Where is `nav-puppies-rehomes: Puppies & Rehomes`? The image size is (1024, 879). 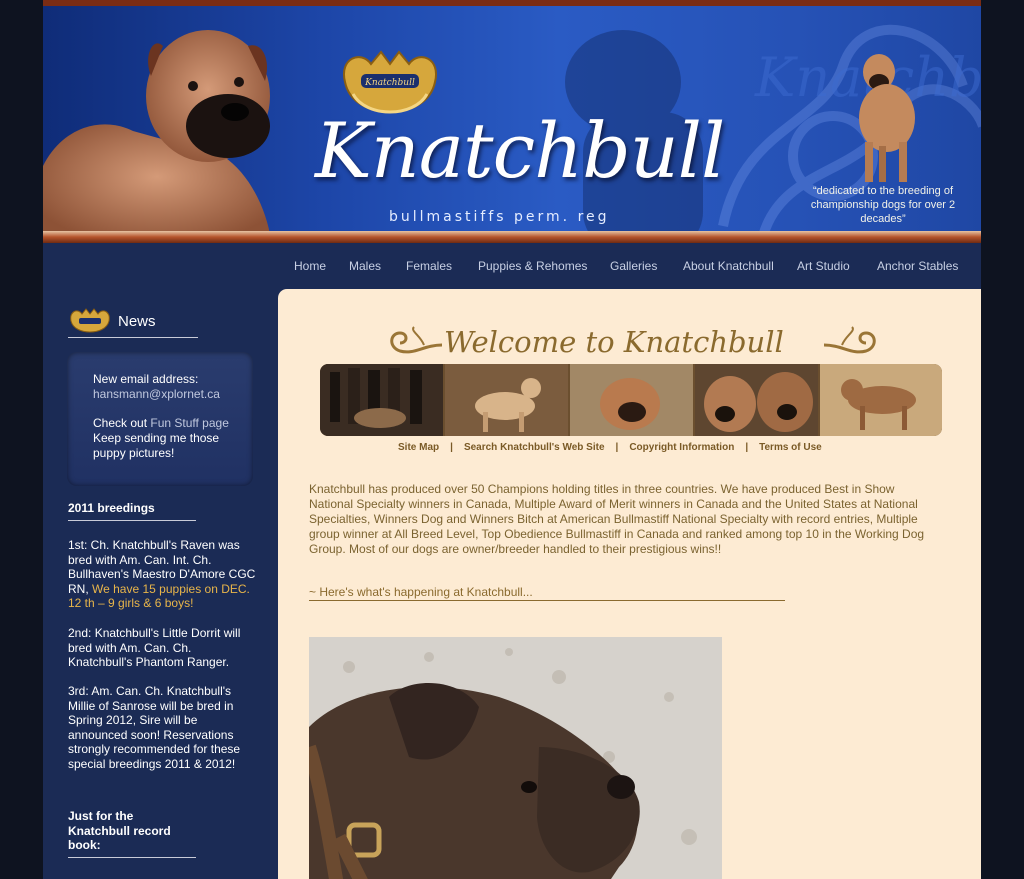 nav-puppies-rehomes: Puppies & Rehomes is located at coordinates (532, 266).